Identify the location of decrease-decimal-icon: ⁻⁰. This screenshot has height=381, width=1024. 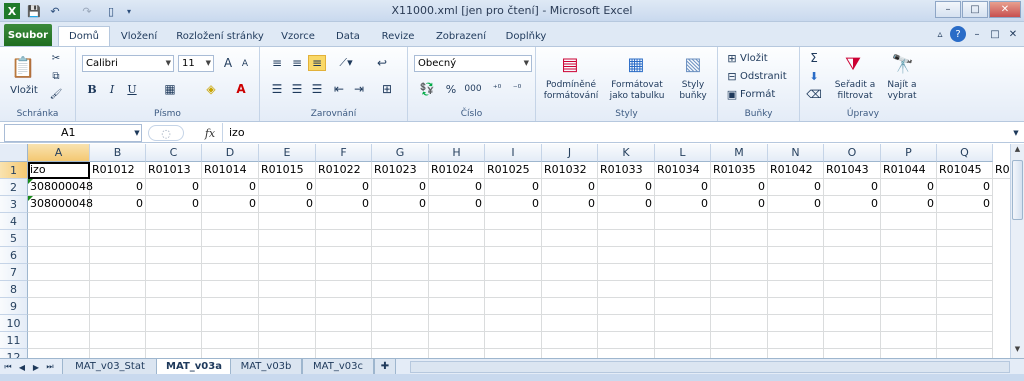
(517, 89).